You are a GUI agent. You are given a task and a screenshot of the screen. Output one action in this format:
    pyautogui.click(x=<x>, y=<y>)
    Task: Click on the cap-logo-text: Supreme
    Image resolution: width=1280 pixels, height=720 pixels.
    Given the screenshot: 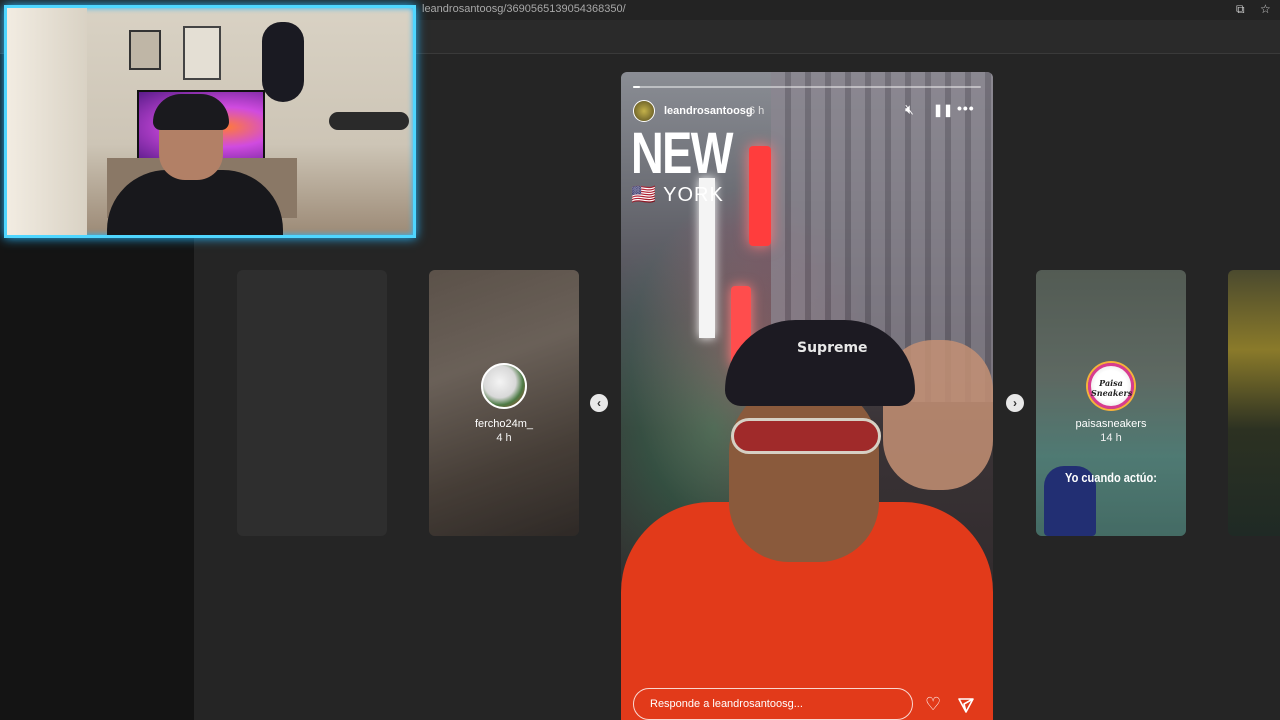 What is the action you would take?
    pyautogui.click(x=832, y=348)
    